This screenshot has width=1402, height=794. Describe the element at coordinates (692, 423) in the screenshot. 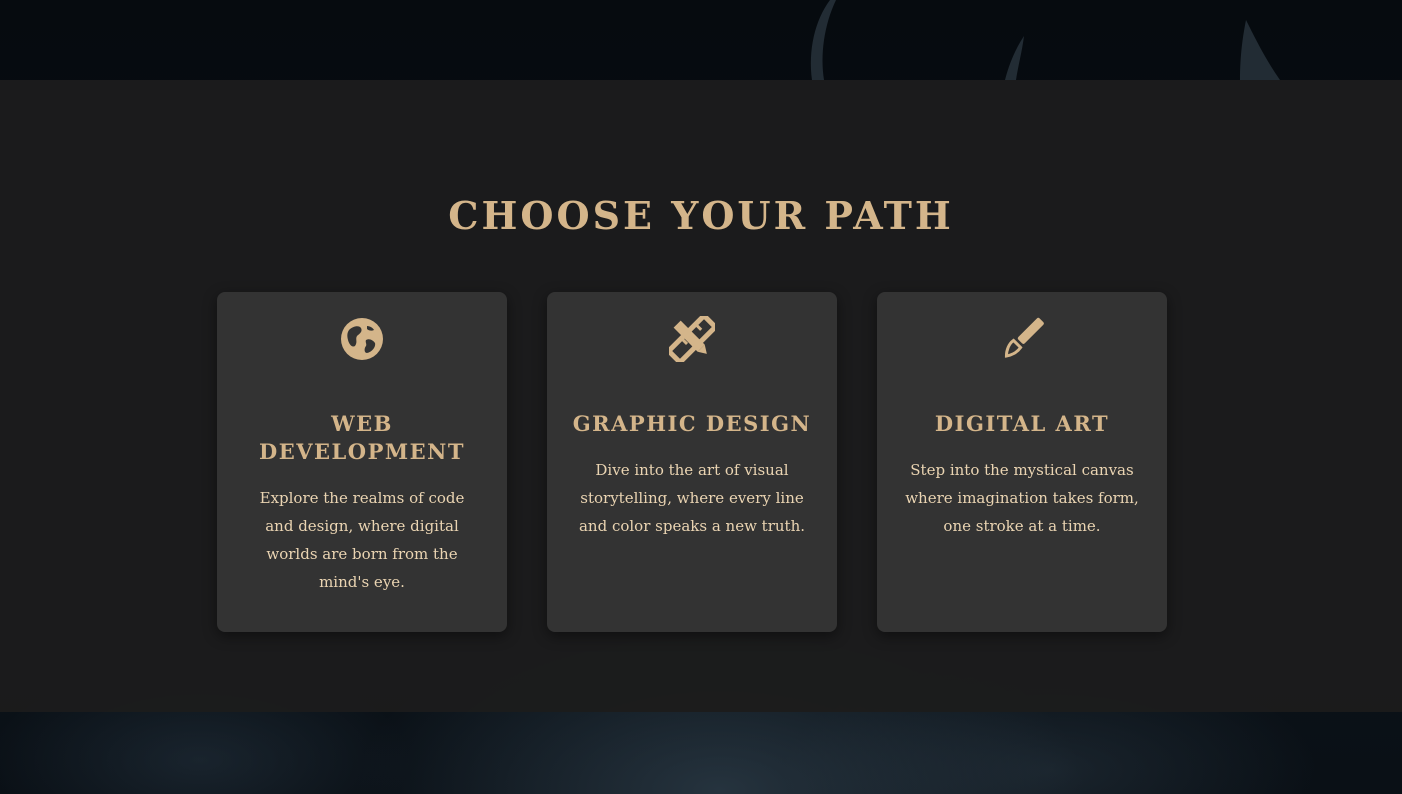

I see `card-title: GRAPHIC DESIGN` at that location.